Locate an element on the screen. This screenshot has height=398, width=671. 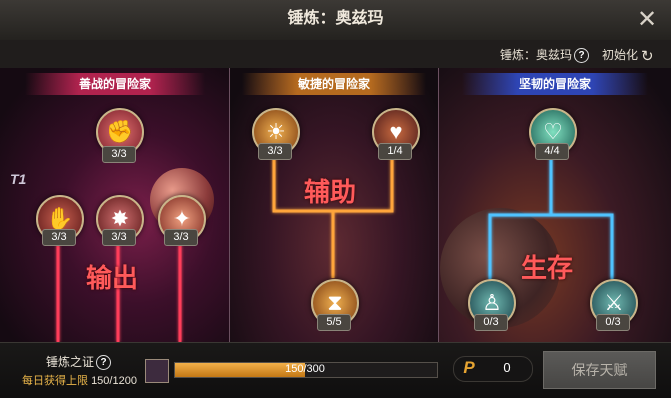
support-banner: 辅助 is located at coordinates (330, 192).